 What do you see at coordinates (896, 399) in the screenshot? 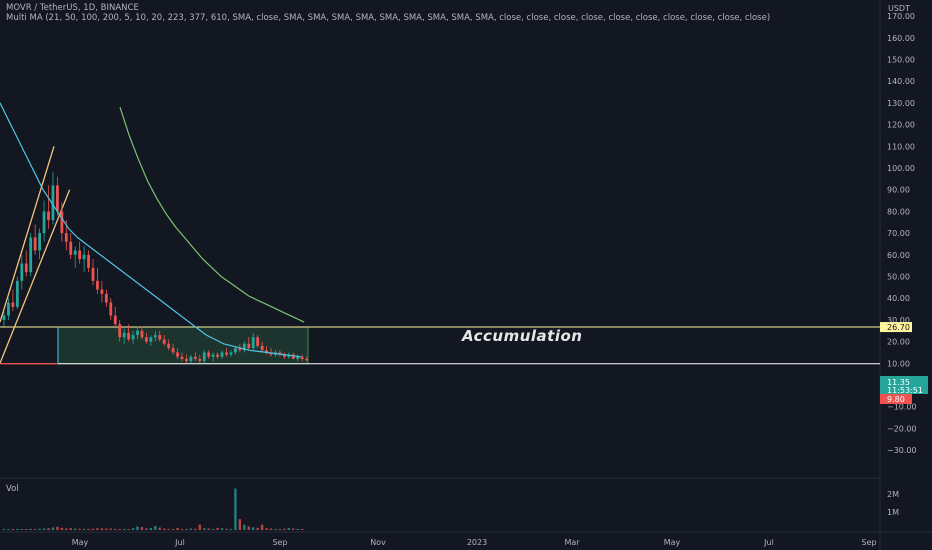
I see `lower-level-value: 9.80` at bounding box center [896, 399].